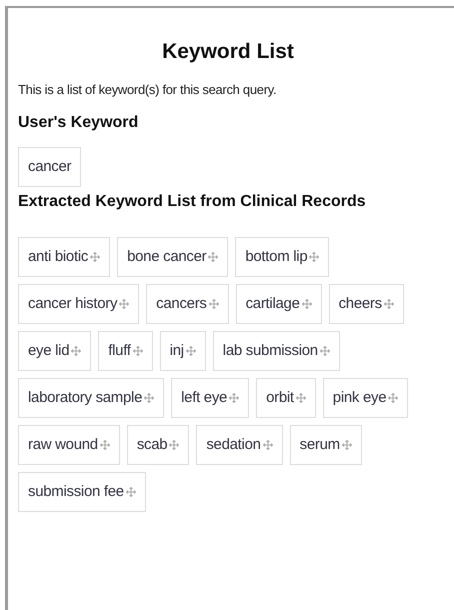 The width and height of the screenshot is (454, 610). What do you see at coordinates (276, 351) in the screenshot?
I see `keyword-tag: lab submission` at bounding box center [276, 351].